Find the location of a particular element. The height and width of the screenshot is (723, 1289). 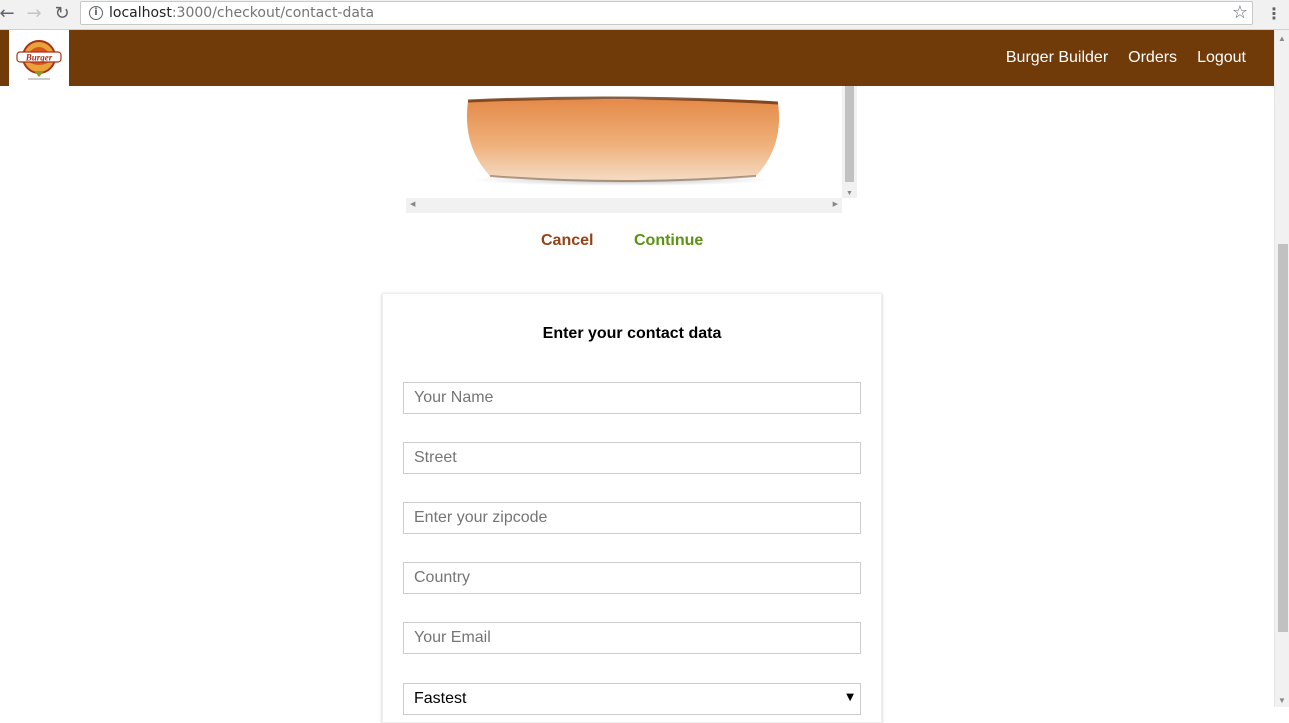

page-scrollbar: ▲ ▼ is located at coordinates (1281, 368).